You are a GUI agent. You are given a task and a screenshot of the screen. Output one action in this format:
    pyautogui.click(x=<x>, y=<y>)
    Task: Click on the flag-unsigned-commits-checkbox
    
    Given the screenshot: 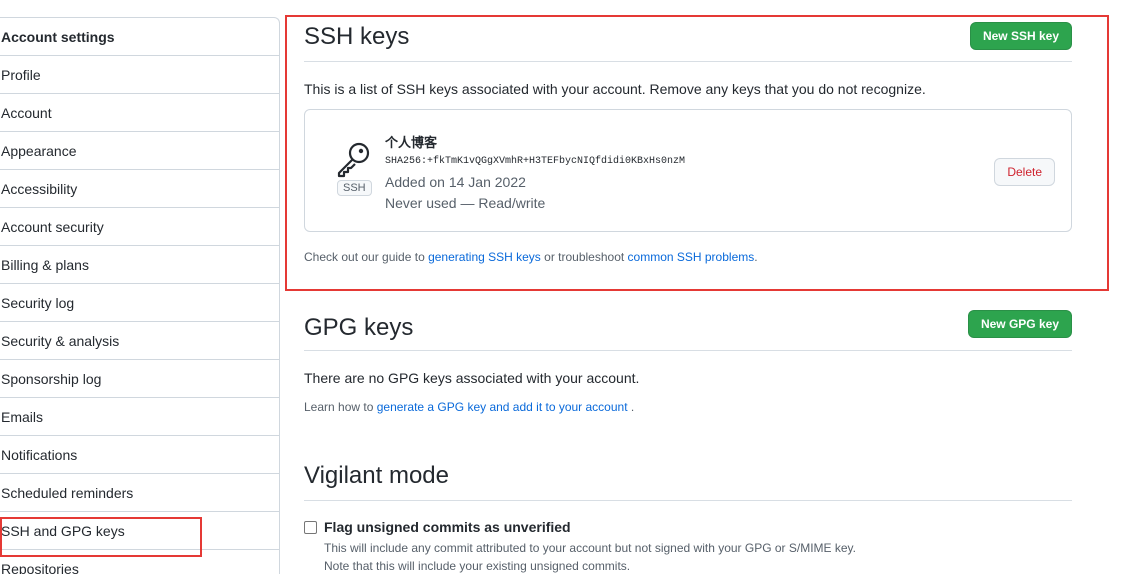 What is the action you would take?
    pyautogui.click(x=310, y=527)
    